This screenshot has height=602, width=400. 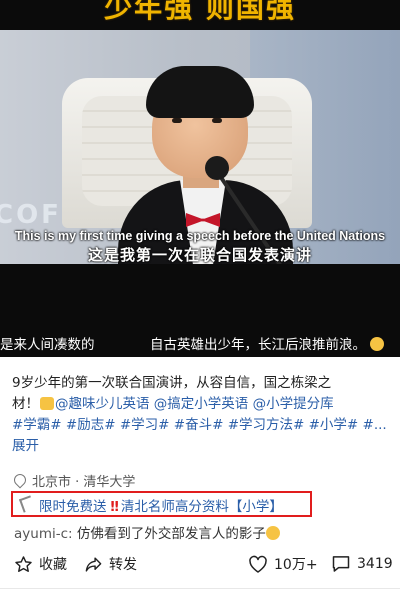 What do you see at coordinates (201, 507) in the screenshot?
I see `promo-right-text: 清北名师高分资料【小学】` at bounding box center [201, 507].